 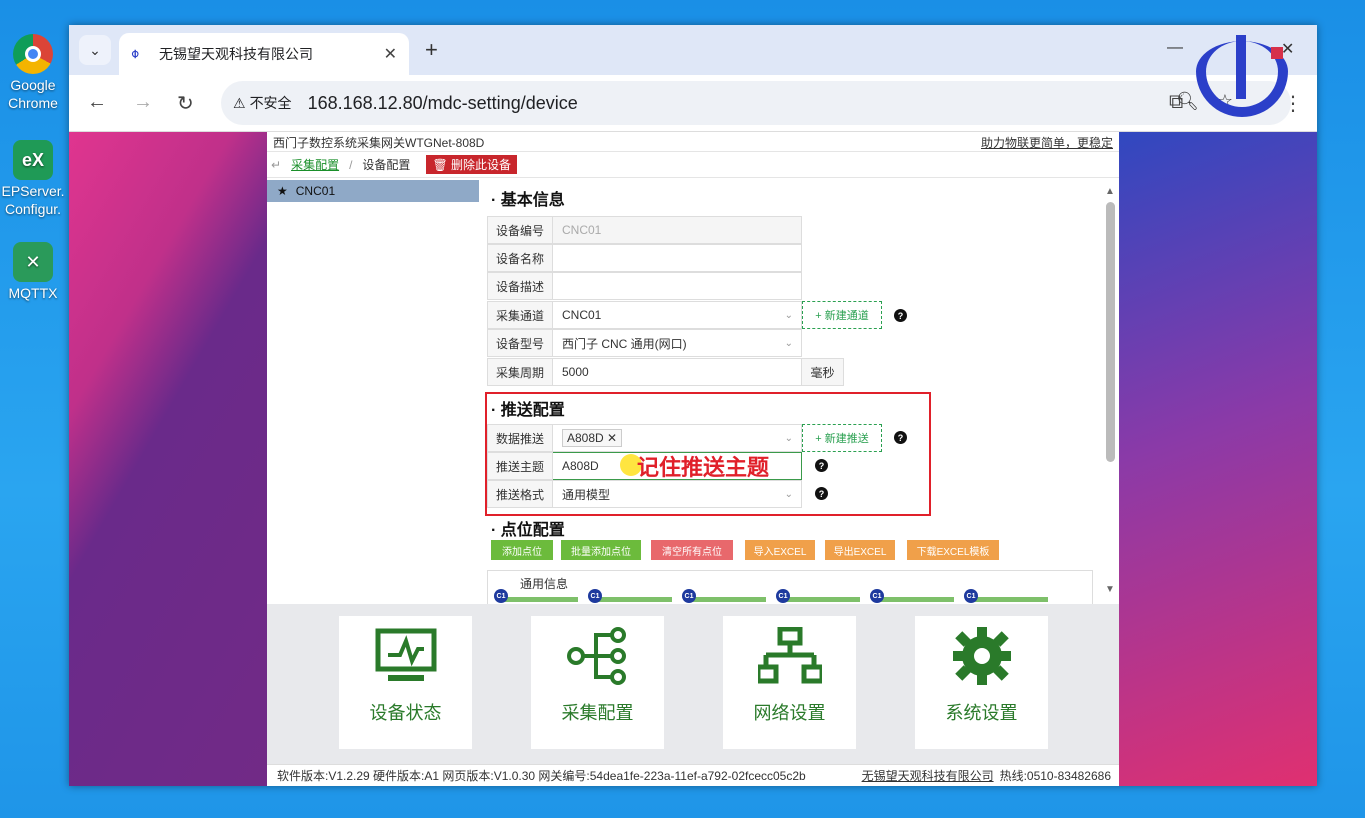 I want to click on close-icon: ✕, so click(x=390, y=54).